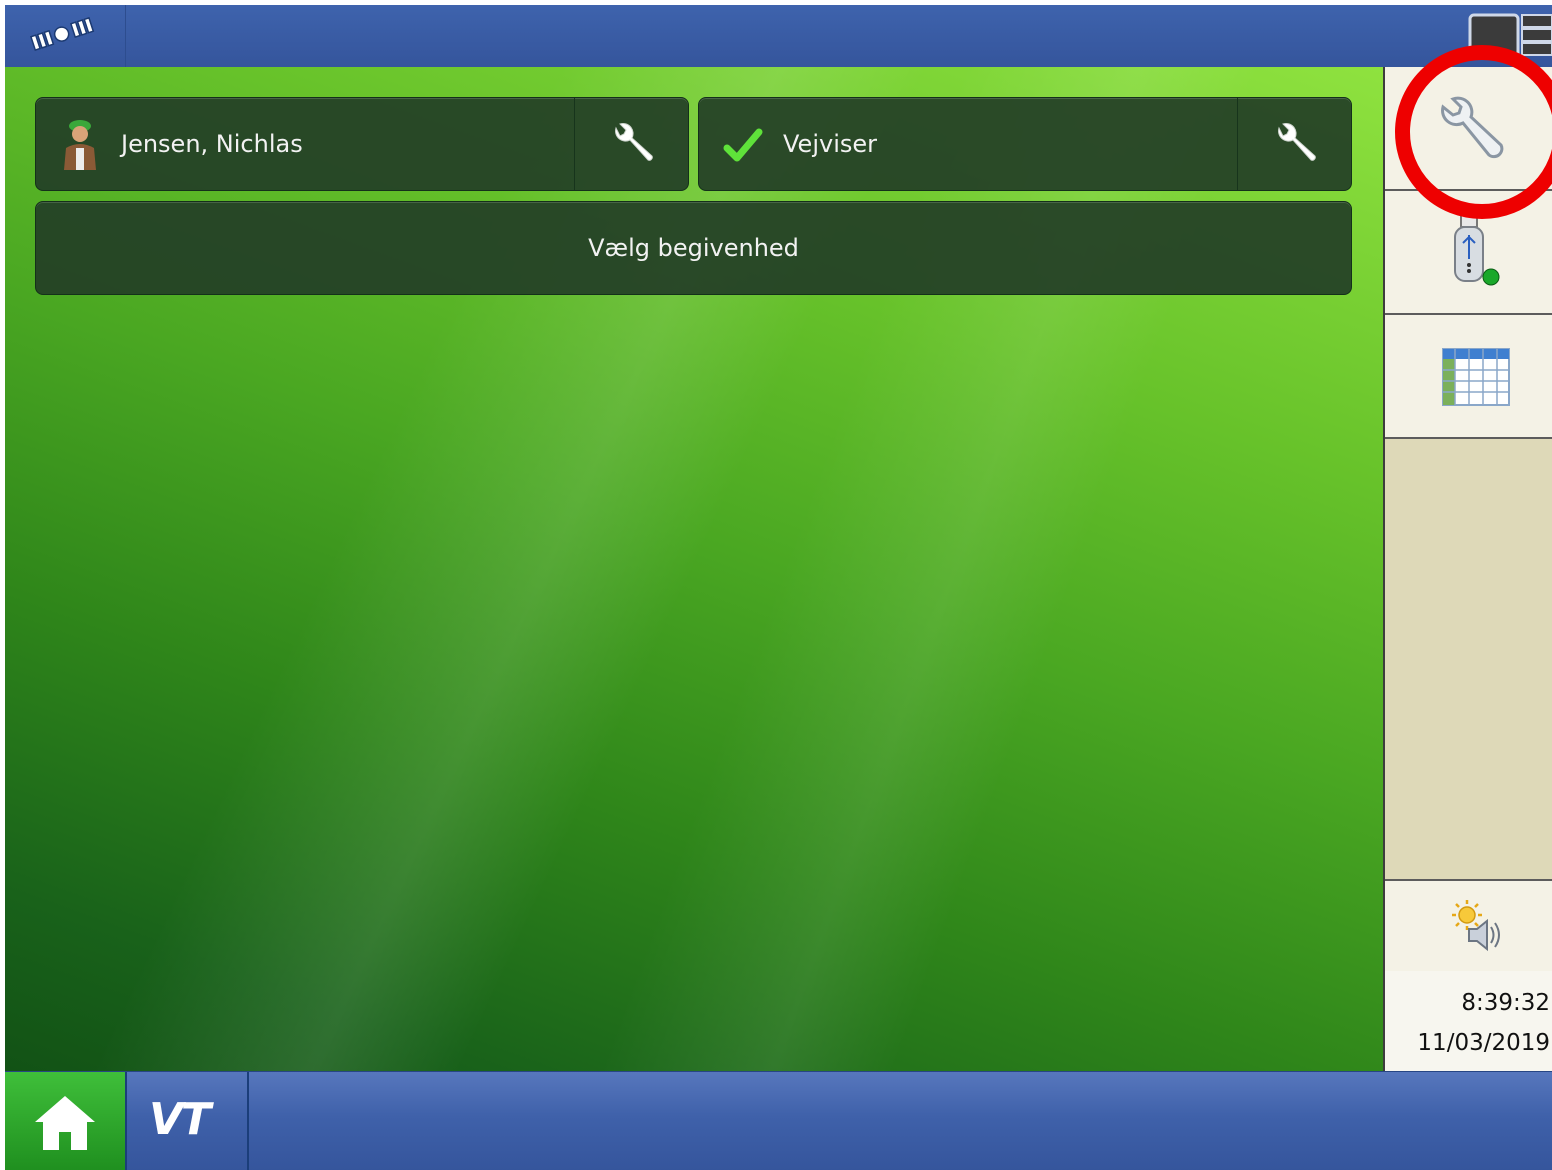 Image resolution: width=1552 pixels, height=1170 pixels. Describe the element at coordinates (1505, 1003) in the screenshot. I see `clock-time: 8:39:32` at that location.